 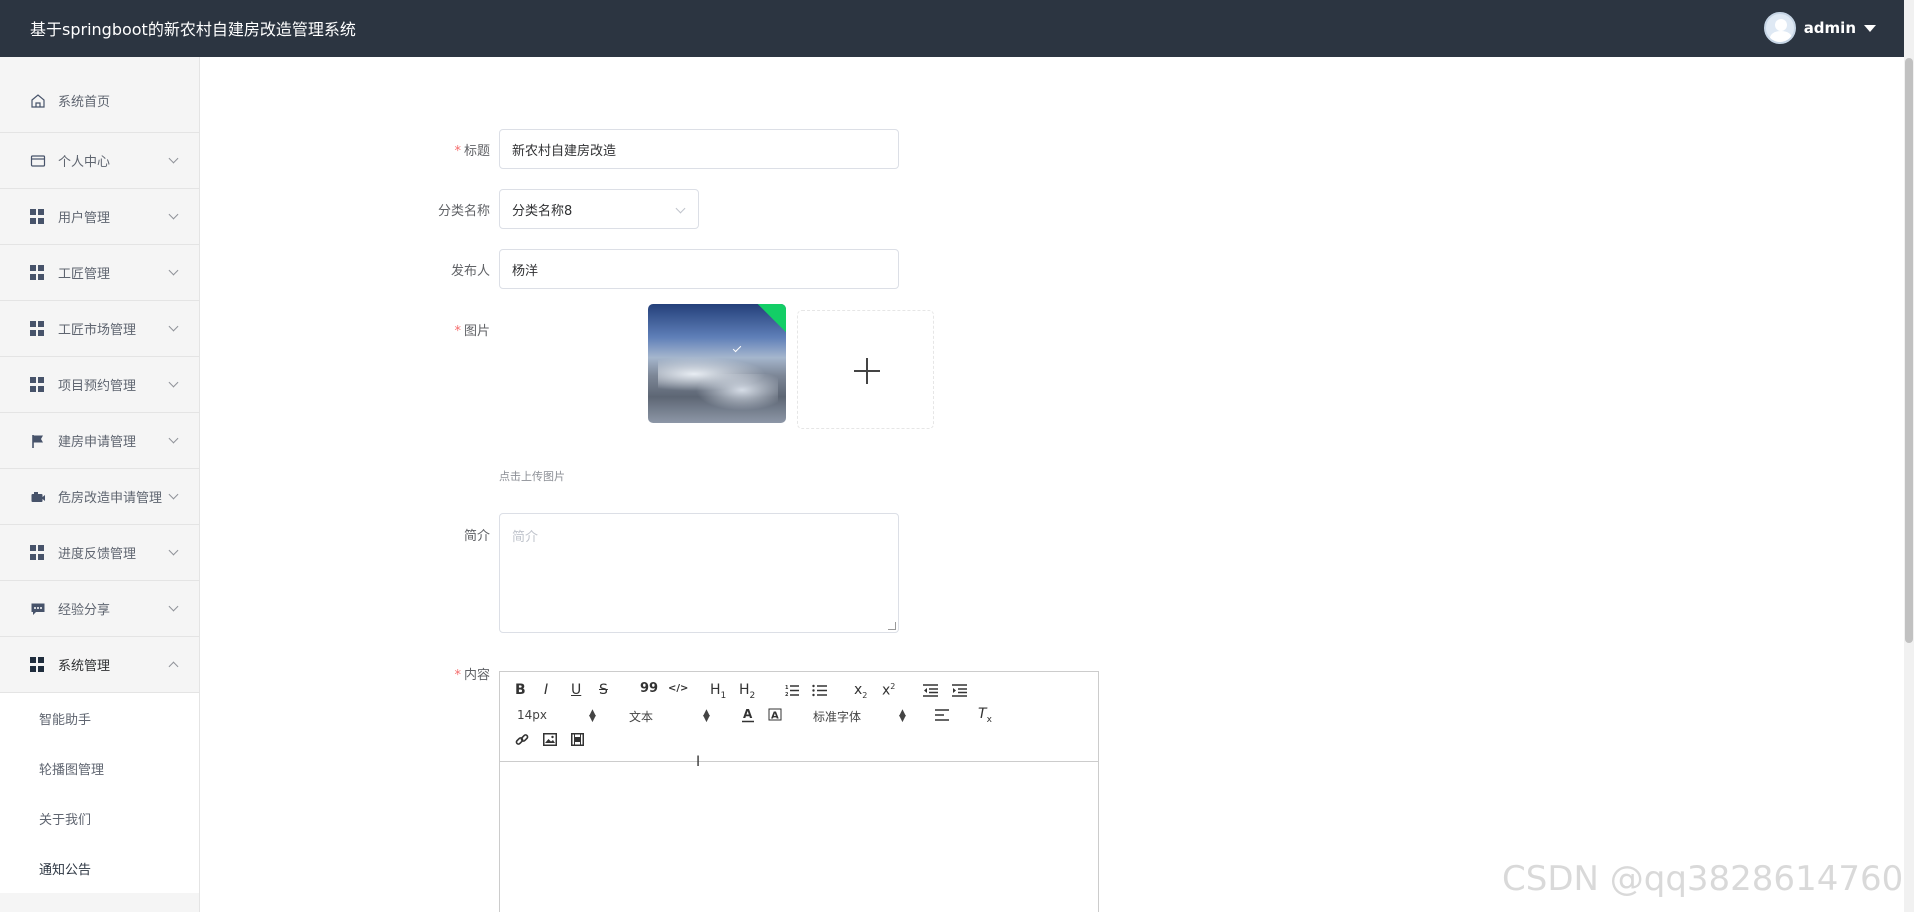 I want to click on sidebar-item-project-booking: 项目预约管理, so click(x=99, y=385).